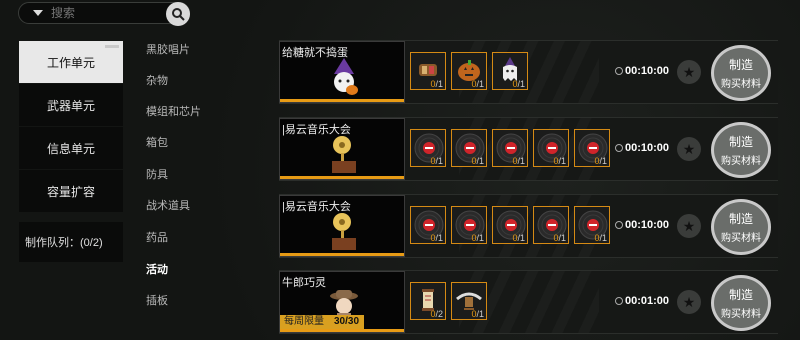 The image size is (800, 340). I want to click on recipe-thumbnail: 牛郎巧灵 每周限量 30/30, so click(342, 302).